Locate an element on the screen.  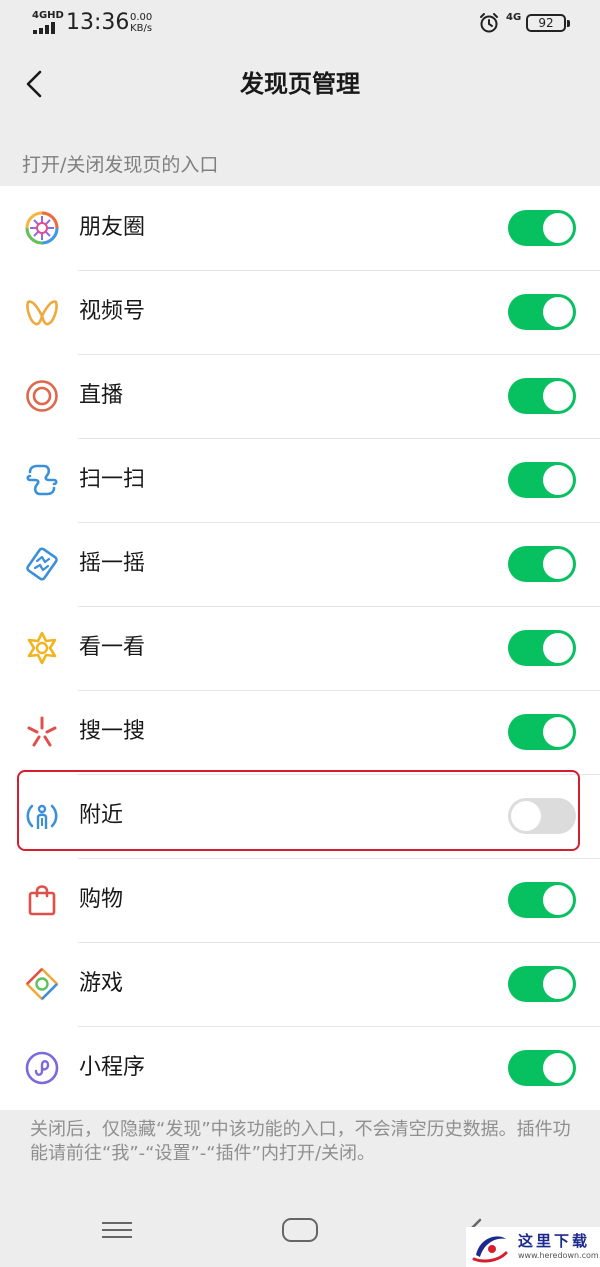
list-item-shake: 摇一摇 is located at coordinates (300, 564).